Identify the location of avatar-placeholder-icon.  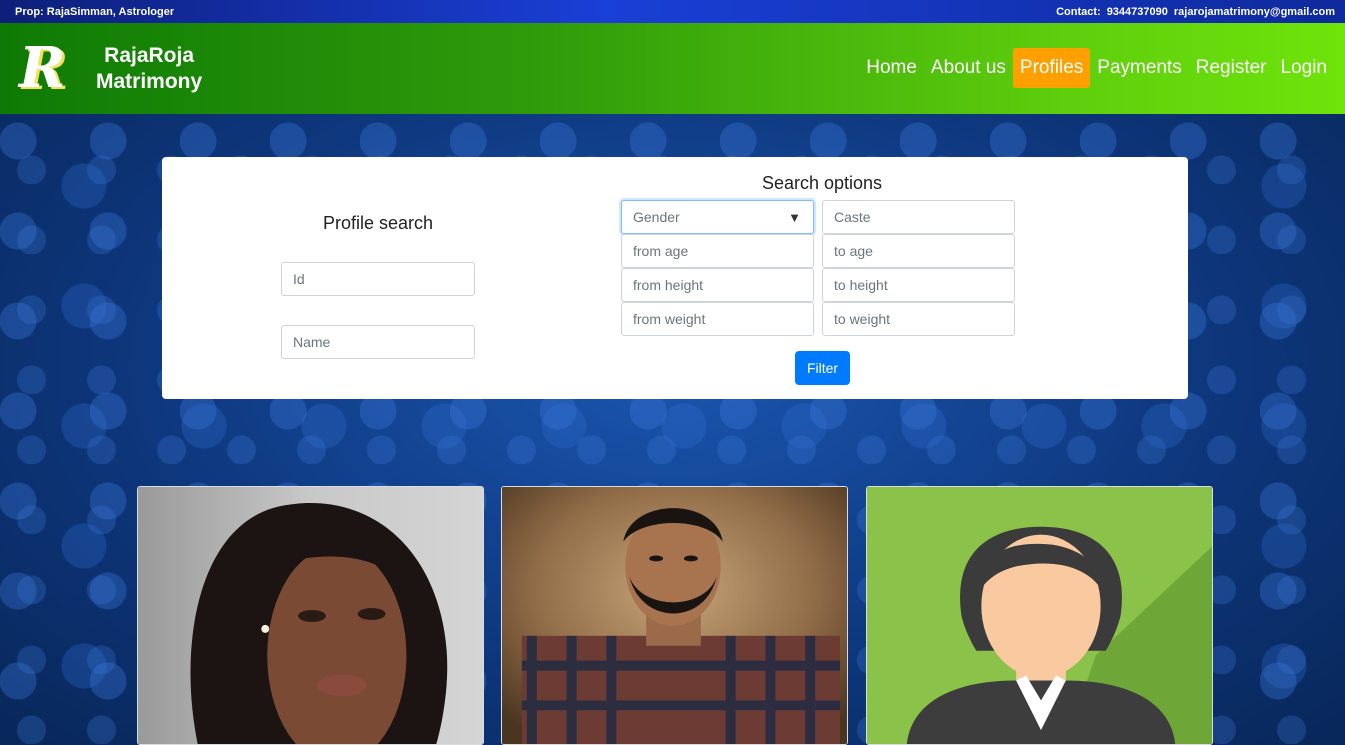
(1039, 615).